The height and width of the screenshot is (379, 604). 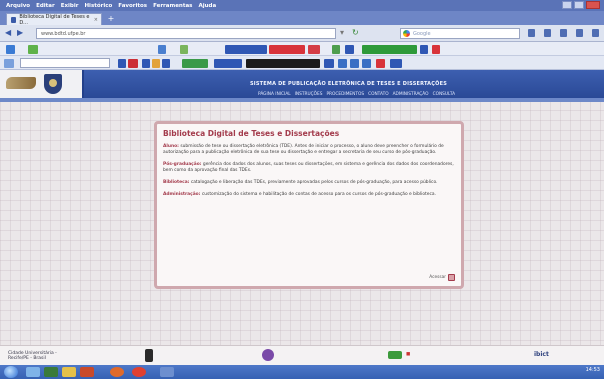 What do you see at coordinates (11, 372) in the screenshot?
I see `start-button` at bounding box center [11, 372].